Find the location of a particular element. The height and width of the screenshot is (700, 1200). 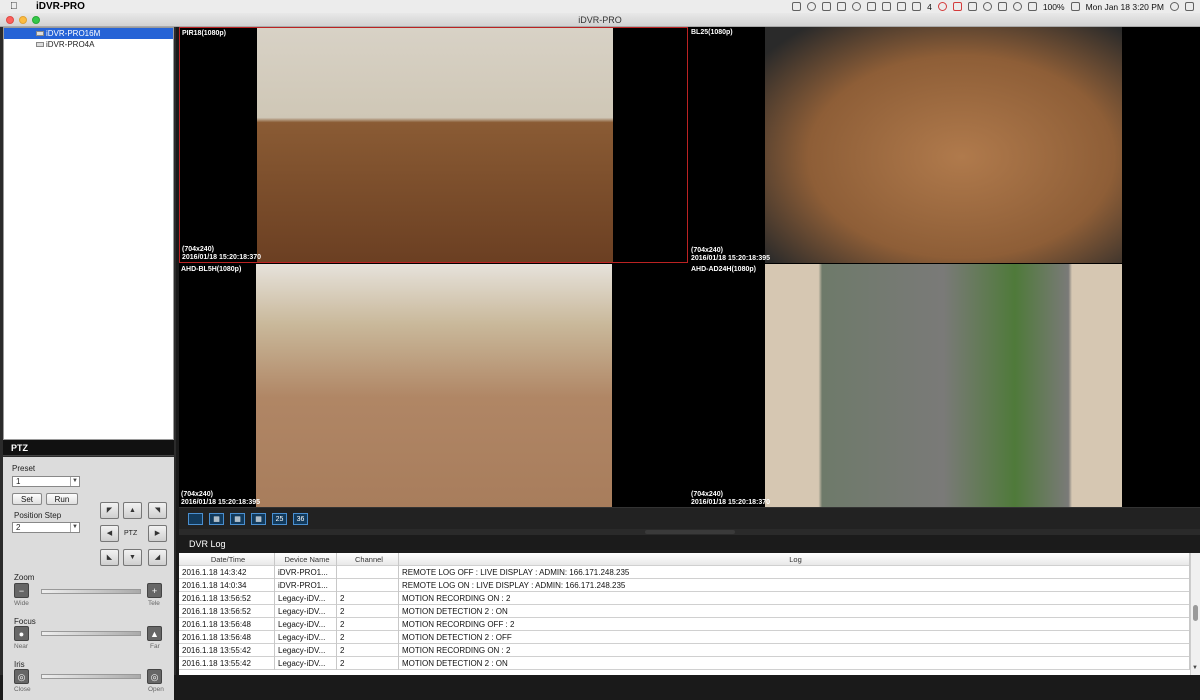

position-step-select: 2 ▼ is located at coordinates (46, 527).